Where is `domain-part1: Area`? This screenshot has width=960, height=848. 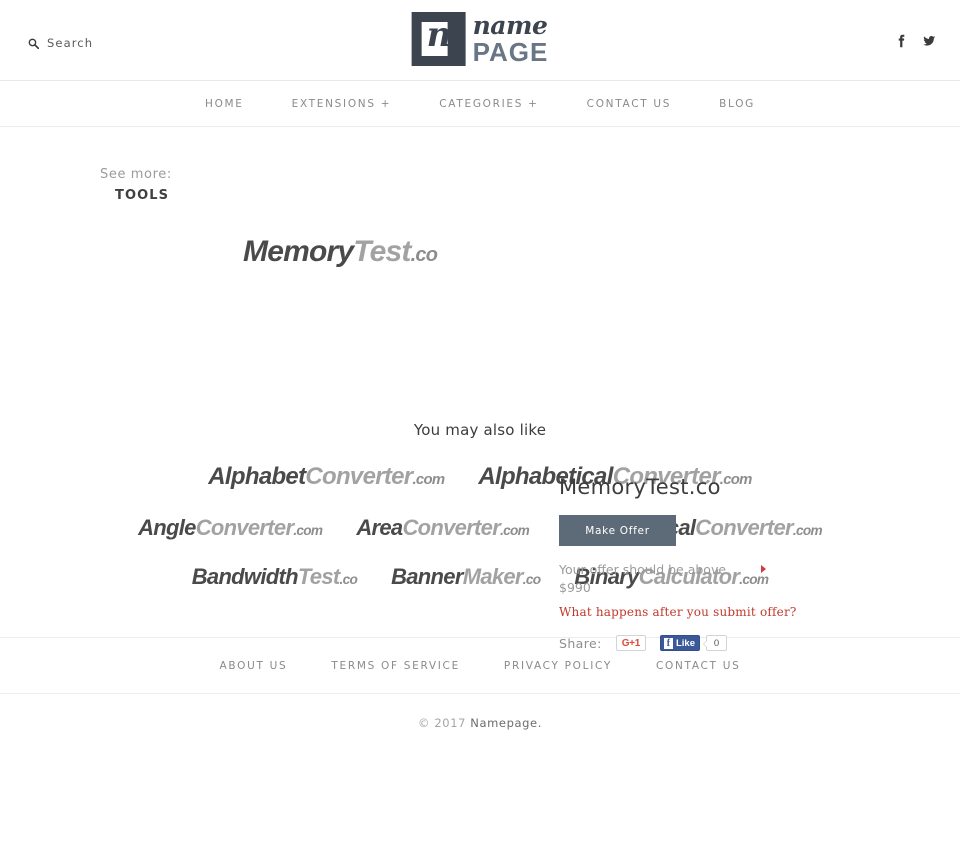
domain-part1: Area is located at coordinates (379, 527).